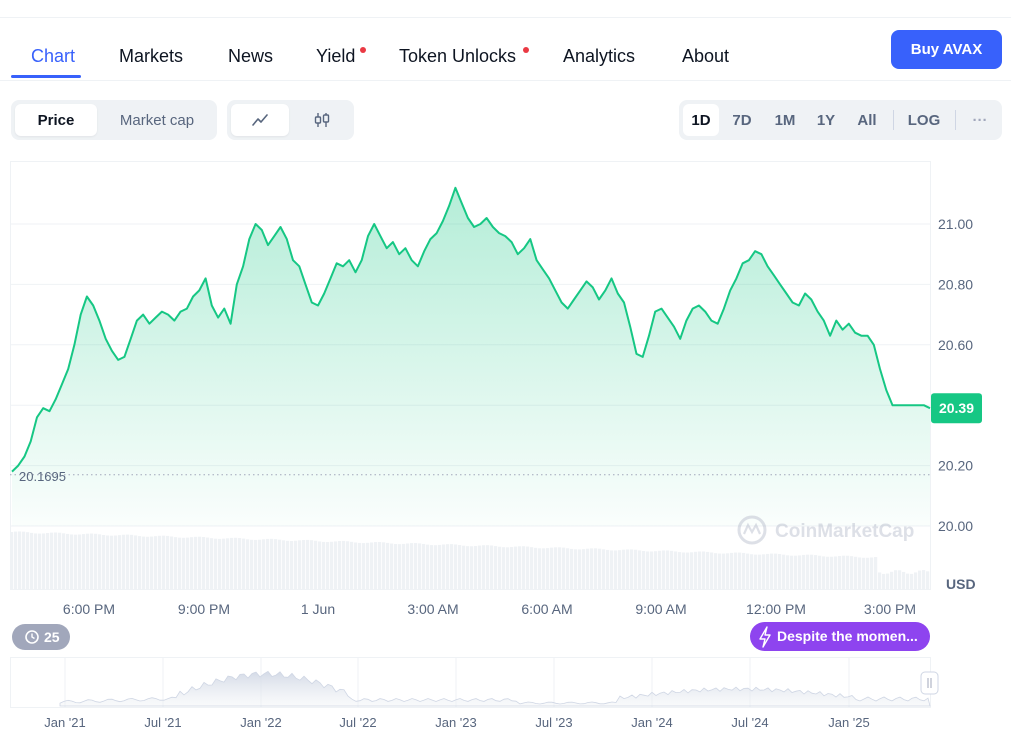 The width and height of the screenshot is (1011, 747). What do you see at coordinates (432, 609) in the screenshot?
I see `x-tick-label: 3:00 AM` at bounding box center [432, 609].